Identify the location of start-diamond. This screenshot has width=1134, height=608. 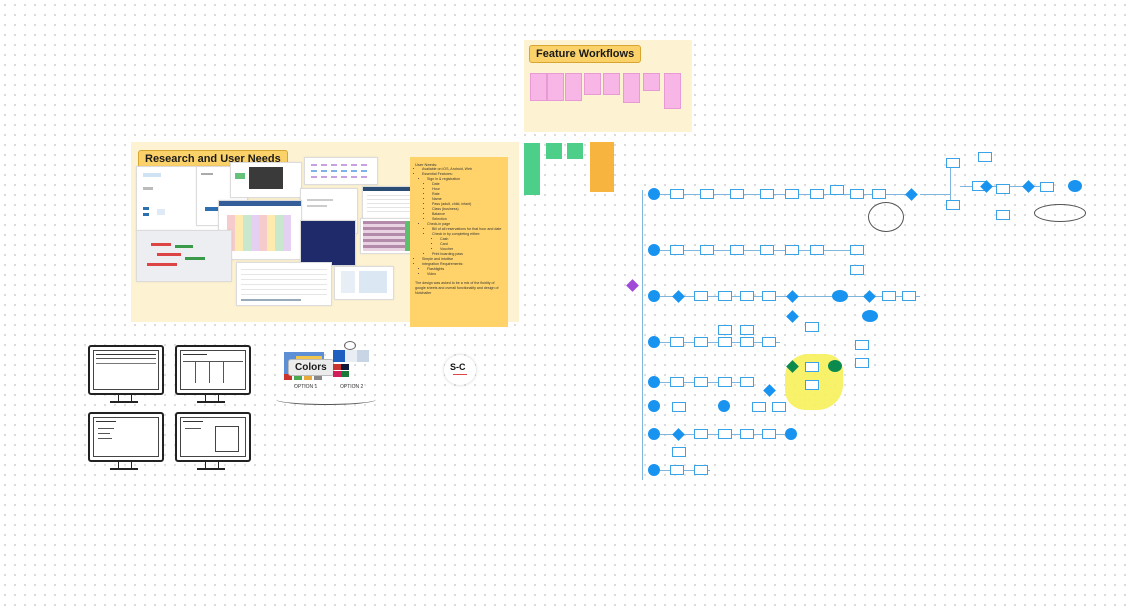
(632, 285).